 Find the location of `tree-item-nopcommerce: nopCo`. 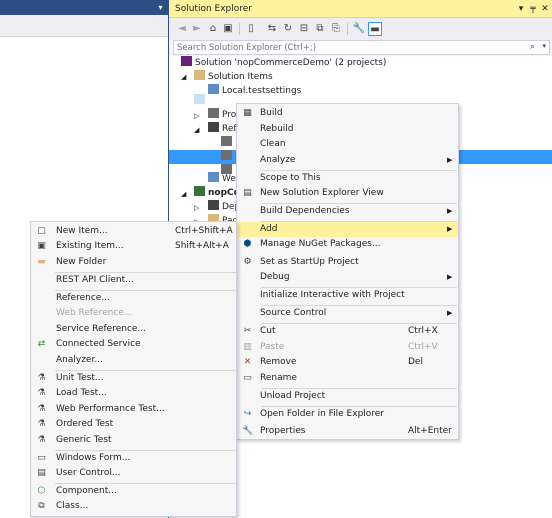

tree-item-nopcommerce: nopCo is located at coordinates (217, 193).